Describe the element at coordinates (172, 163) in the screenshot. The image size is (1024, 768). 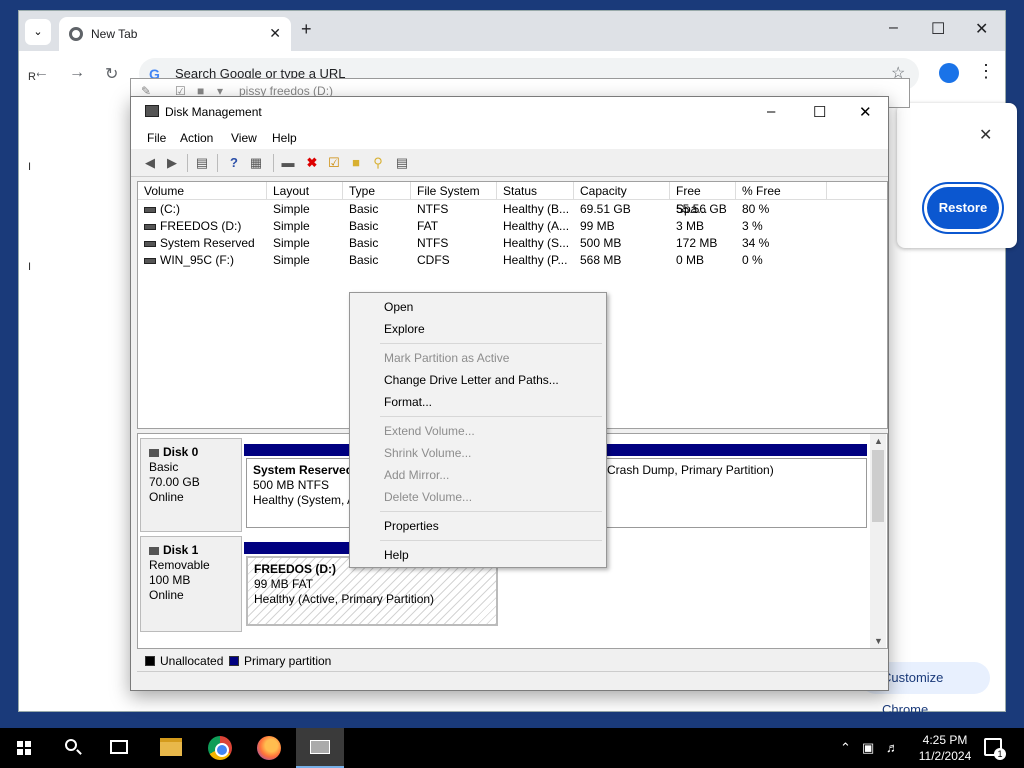
I see `forward-icon: ▶` at that location.